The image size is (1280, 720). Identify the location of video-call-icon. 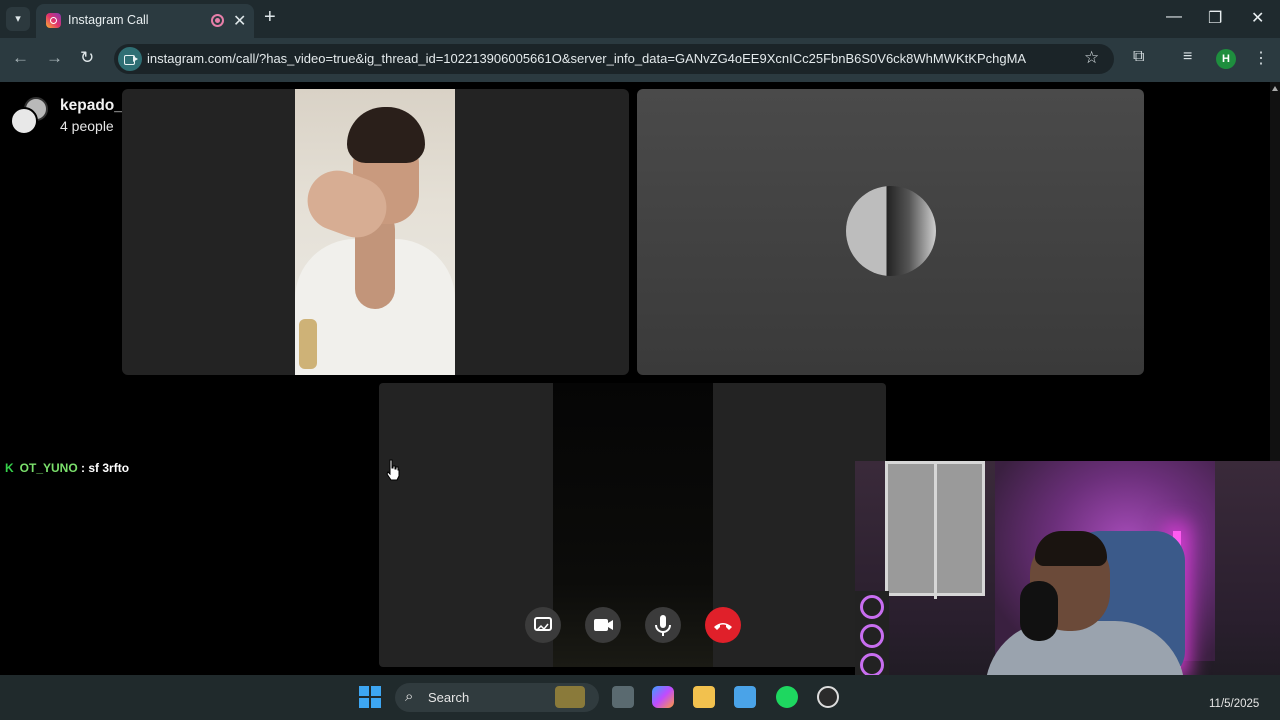
(130, 59).